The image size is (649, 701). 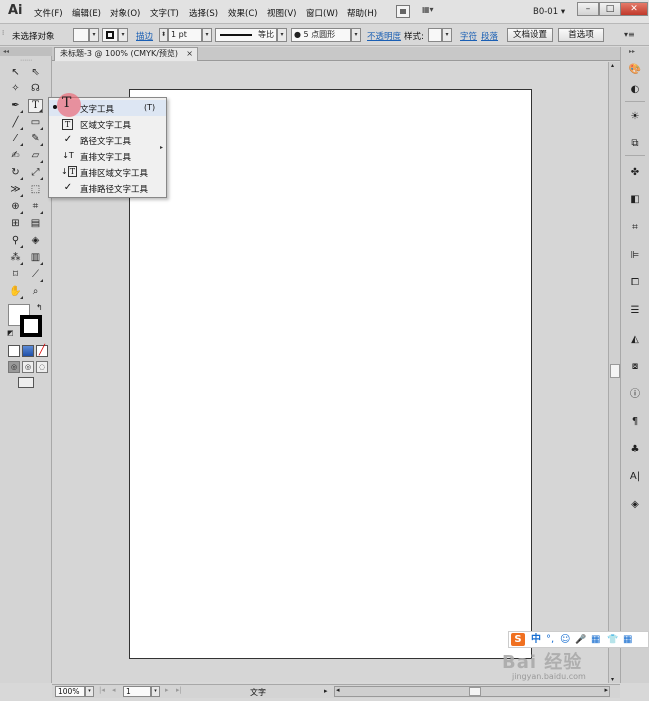 What do you see at coordinates (627, 640) in the screenshot?
I see `ime-toolbox-icon: ▦` at bounding box center [627, 640].